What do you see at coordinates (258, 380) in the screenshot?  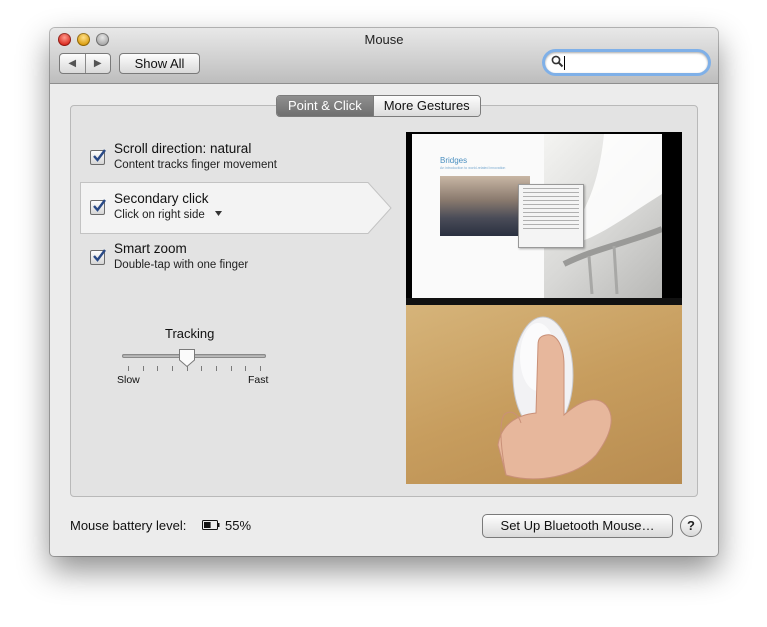 I see `tracking-max-label: Fast` at bounding box center [258, 380].